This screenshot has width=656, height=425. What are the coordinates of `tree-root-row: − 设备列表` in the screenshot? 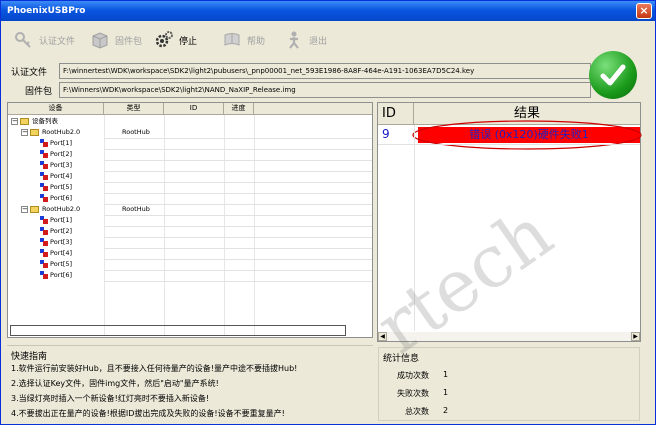 It's located at (193, 121).